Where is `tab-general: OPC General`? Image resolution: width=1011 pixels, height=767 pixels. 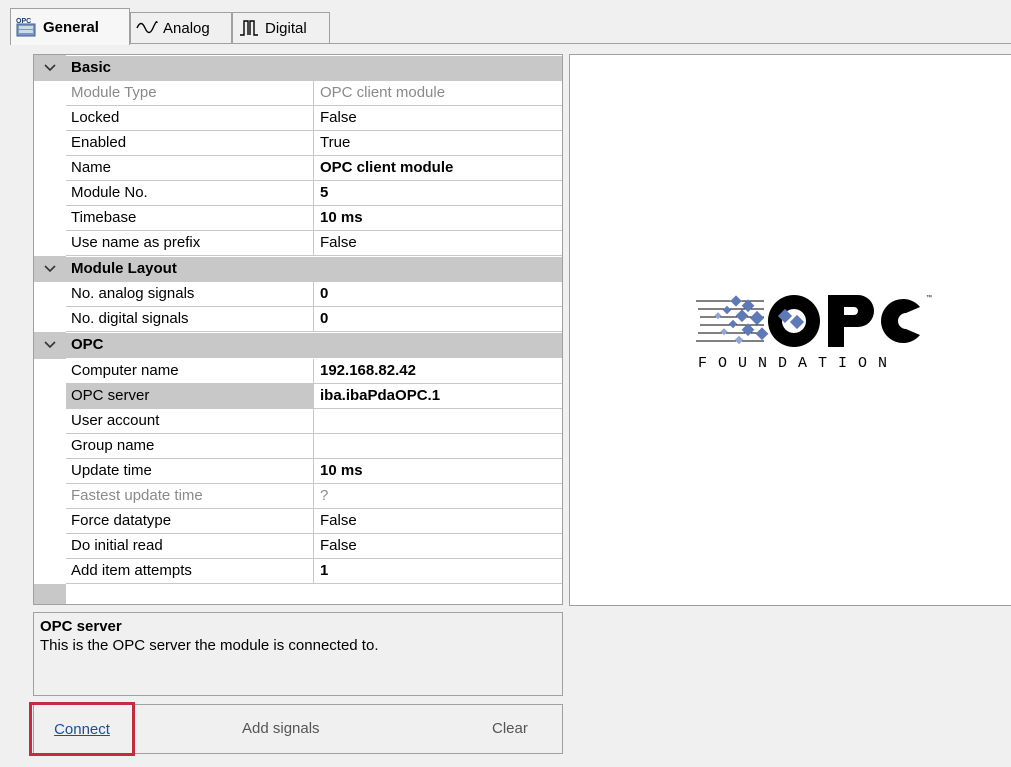
tab-general: OPC General is located at coordinates (70, 26).